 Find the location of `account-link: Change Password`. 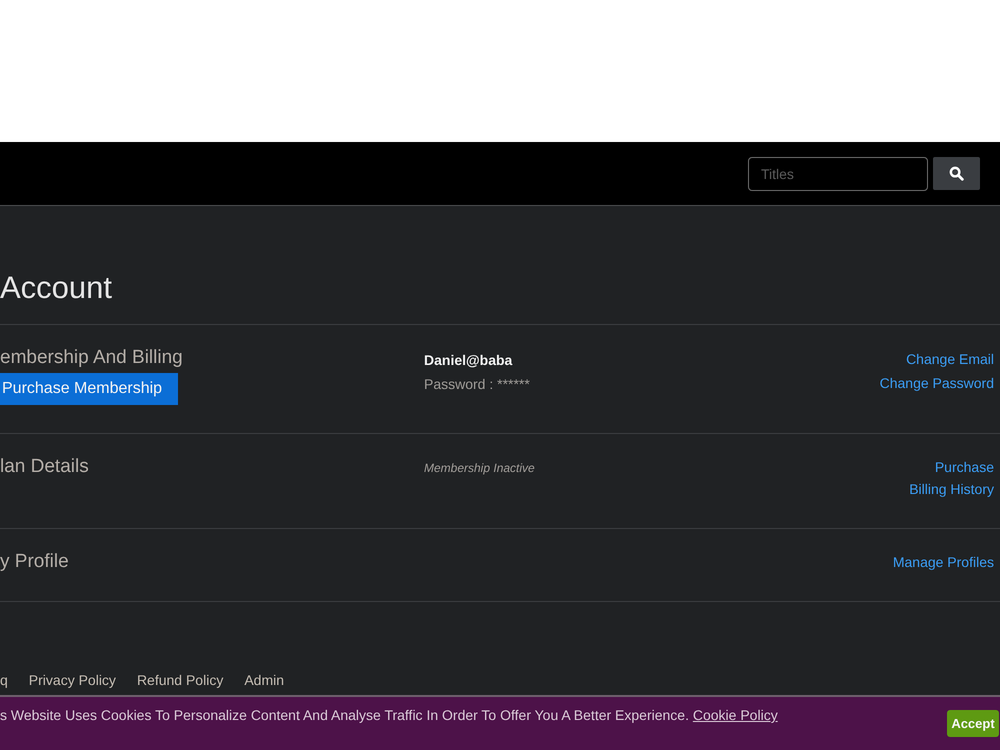

account-link: Change Password is located at coordinates (937, 383).